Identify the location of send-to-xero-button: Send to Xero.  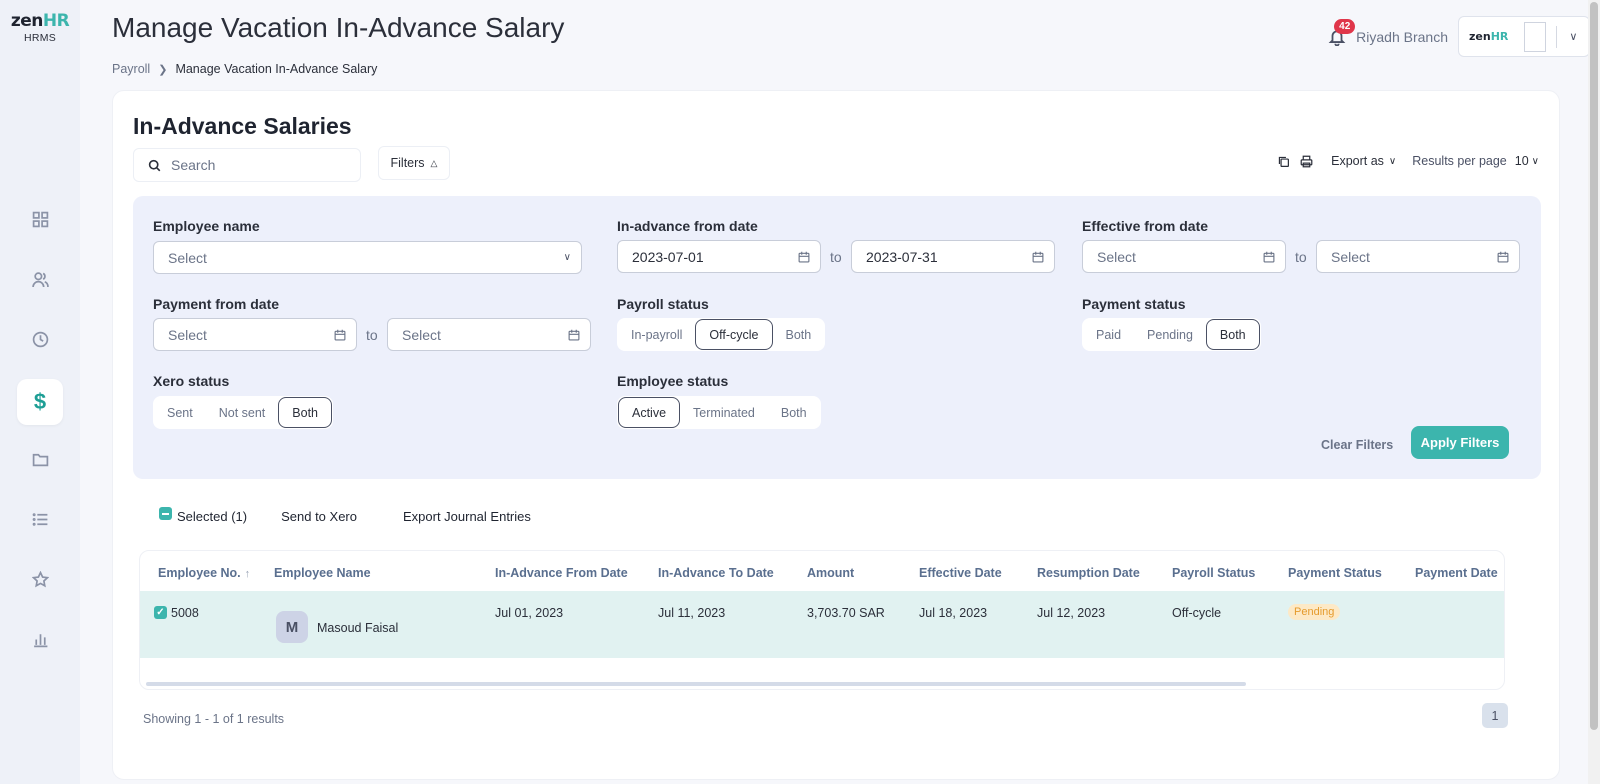
(319, 516).